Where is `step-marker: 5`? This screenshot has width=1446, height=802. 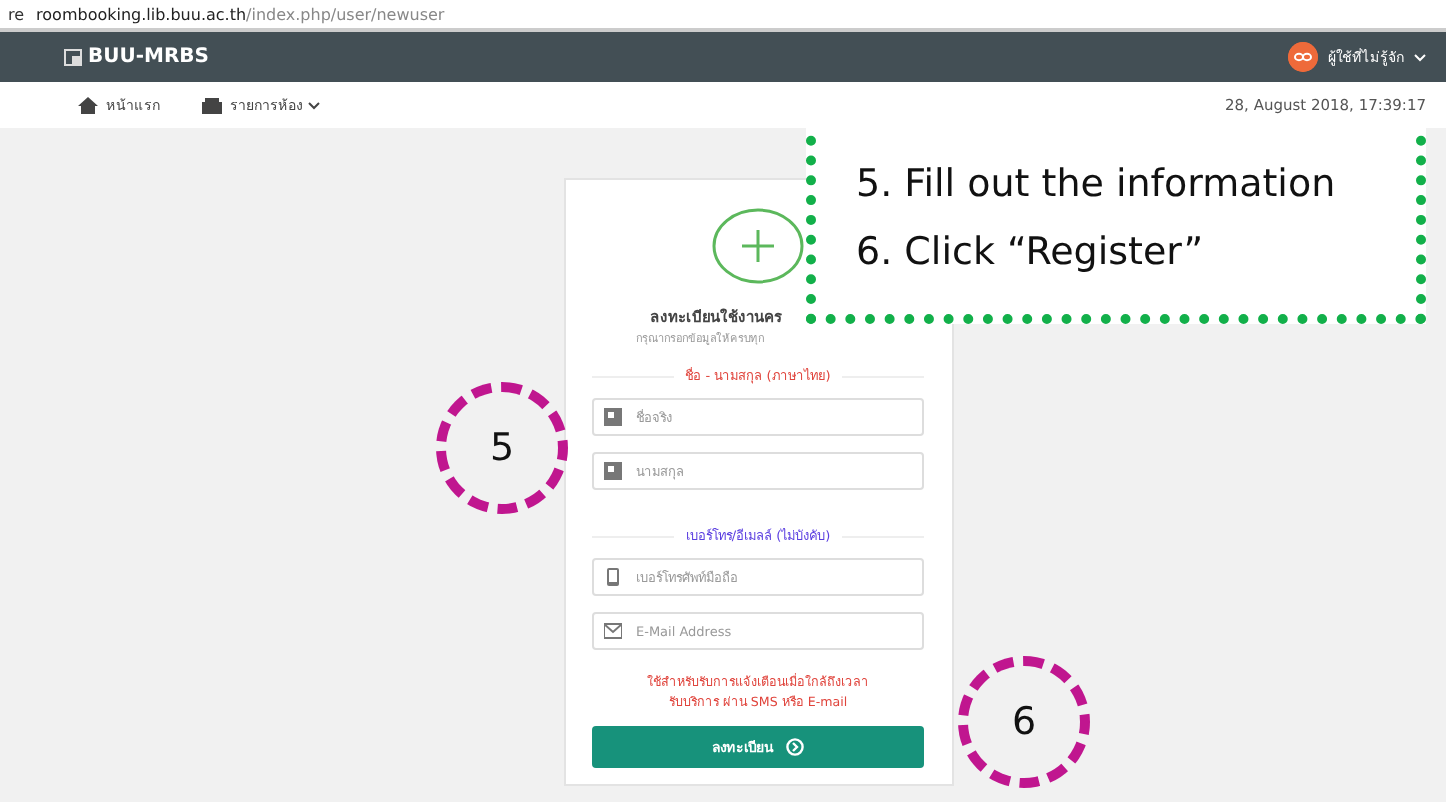
step-marker: 5 is located at coordinates (502, 448).